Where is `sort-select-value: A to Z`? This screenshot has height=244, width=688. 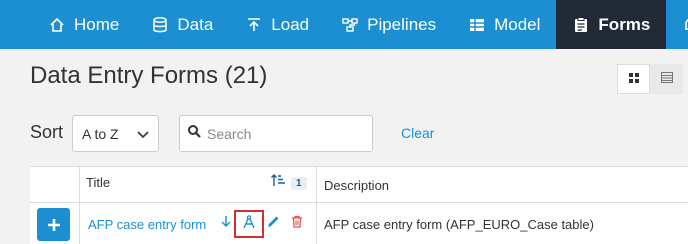
sort-select-value: A to Z is located at coordinates (100, 133).